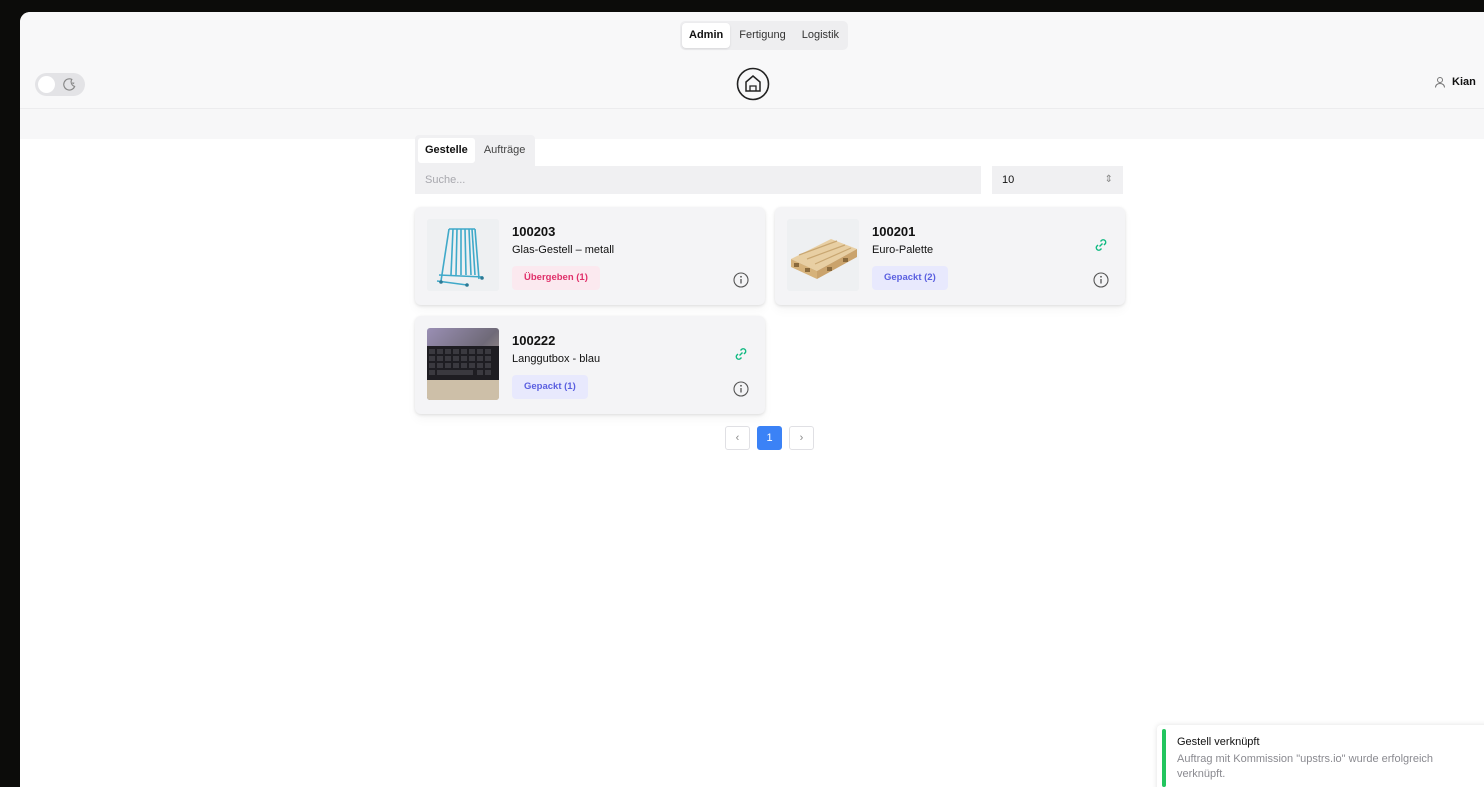  I want to click on rack-name: Euro-Palette, so click(903, 250).